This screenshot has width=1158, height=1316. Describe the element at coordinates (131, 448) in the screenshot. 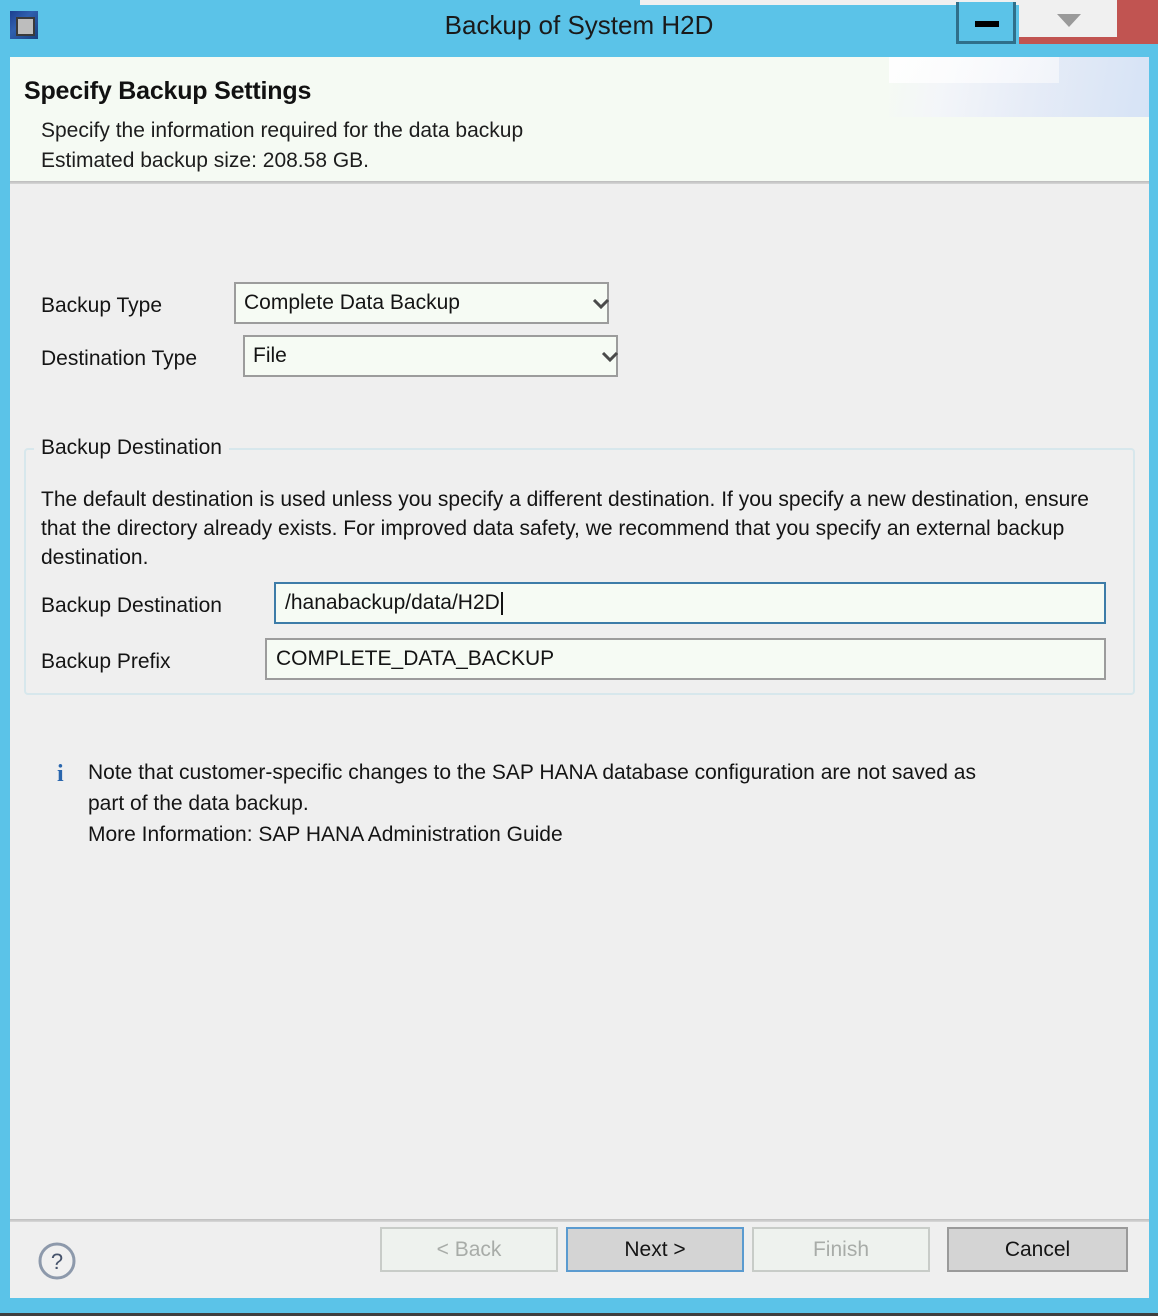

I see `backup-destination-group-legend: Backup Destination` at that location.